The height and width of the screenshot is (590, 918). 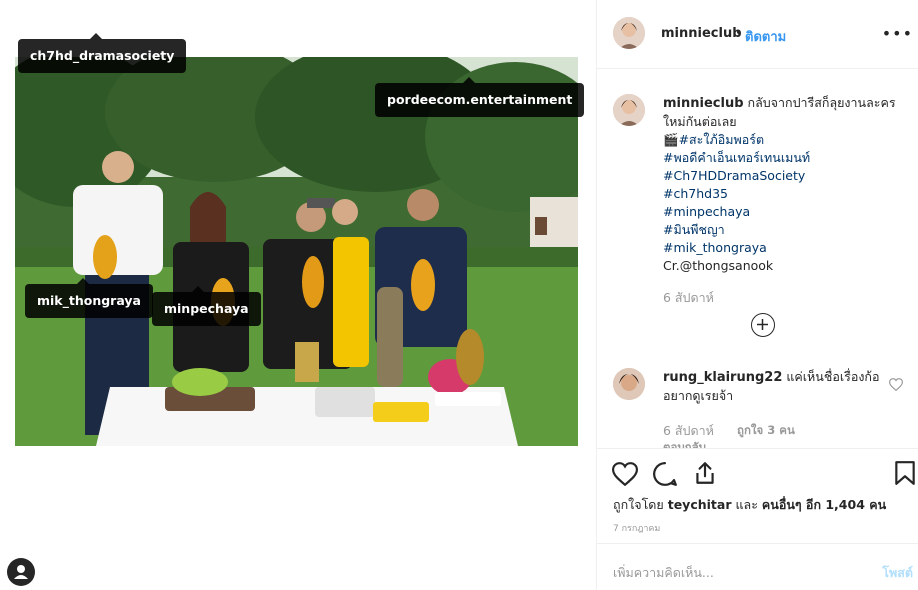 I want to click on liked-by-others: คนอื่นๆ อีก 1,404 คน, so click(x=824, y=504).